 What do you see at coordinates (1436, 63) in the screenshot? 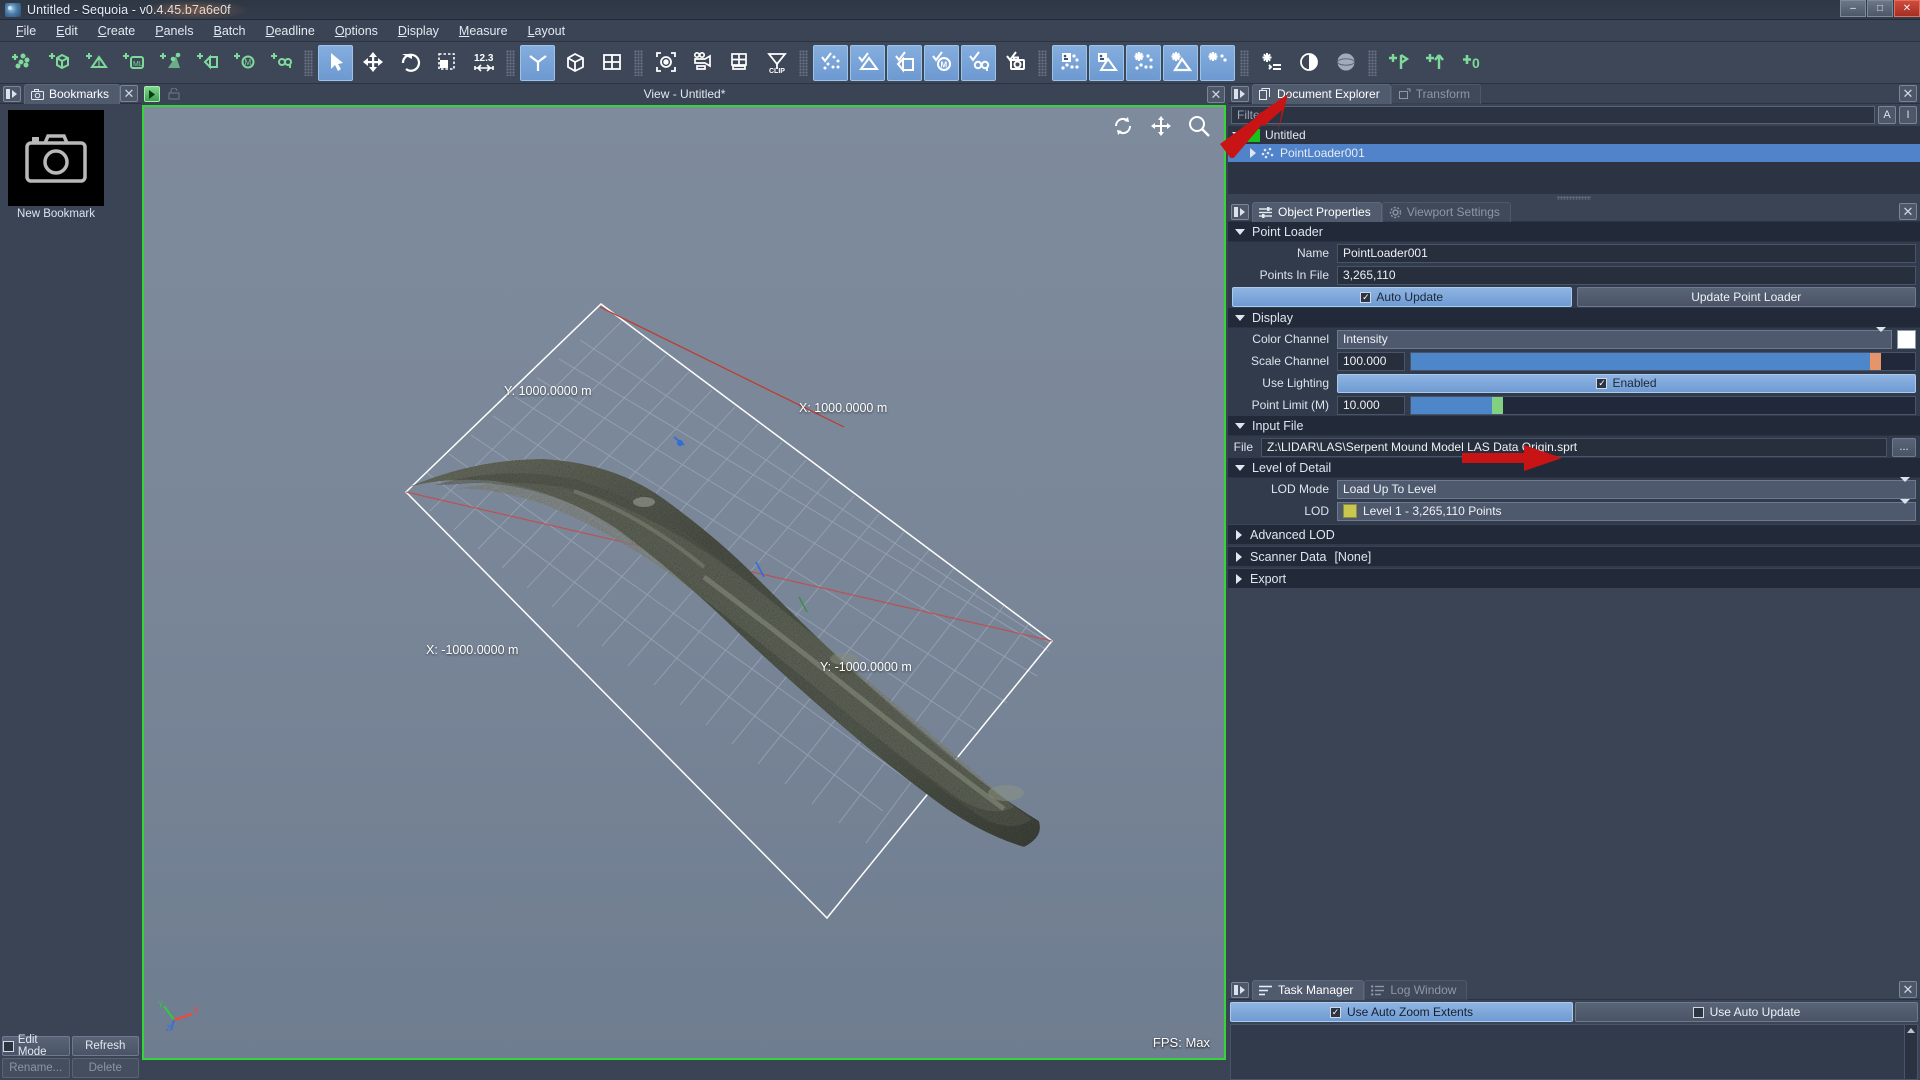
I see `add-arrow-button` at bounding box center [1436, 63].